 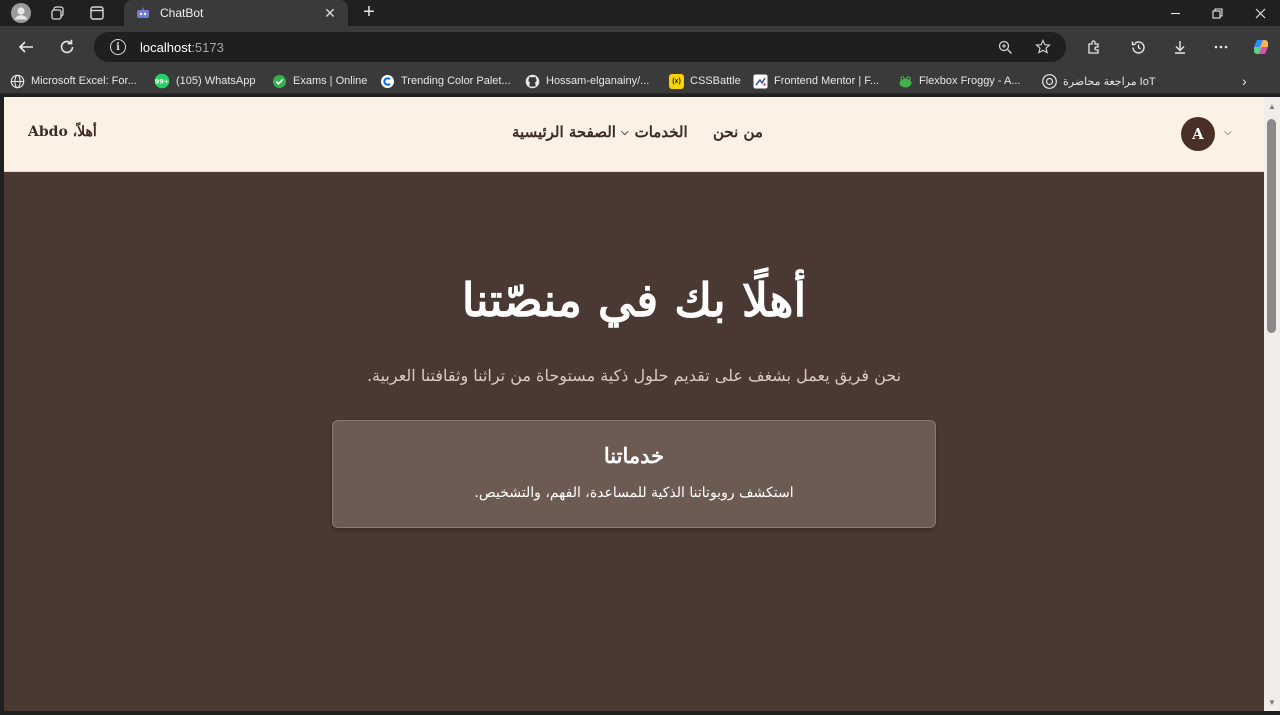 What do you see at coordinates (580, 47) in the screenshot?
I see `address-bar: i localhost:5173` at bounding box center [580, 47].